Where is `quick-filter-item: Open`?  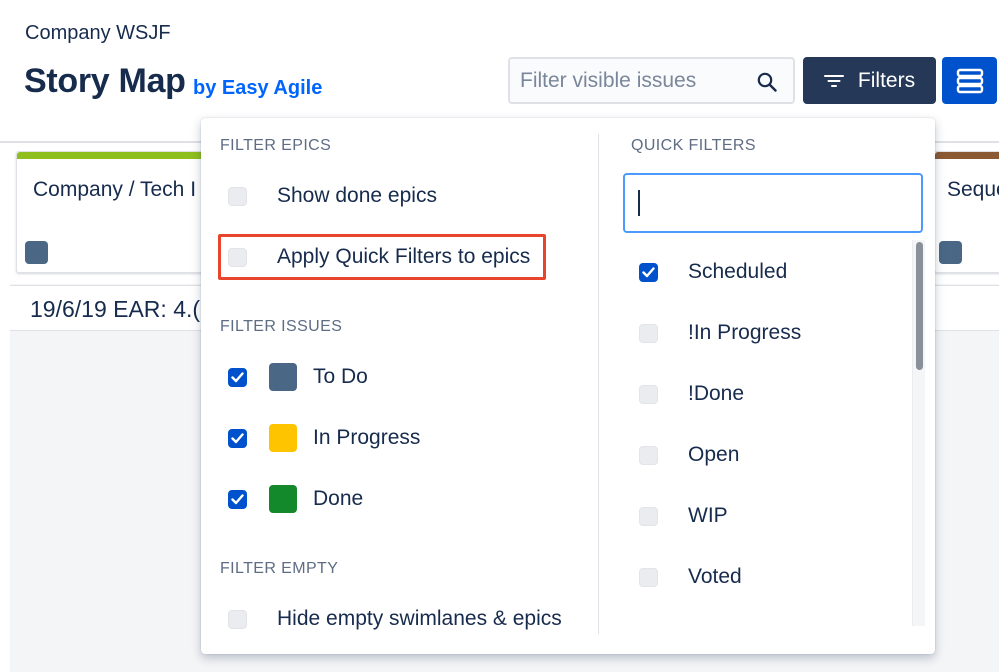
quick-filter-item: Open is located at coordinates (689, 455).